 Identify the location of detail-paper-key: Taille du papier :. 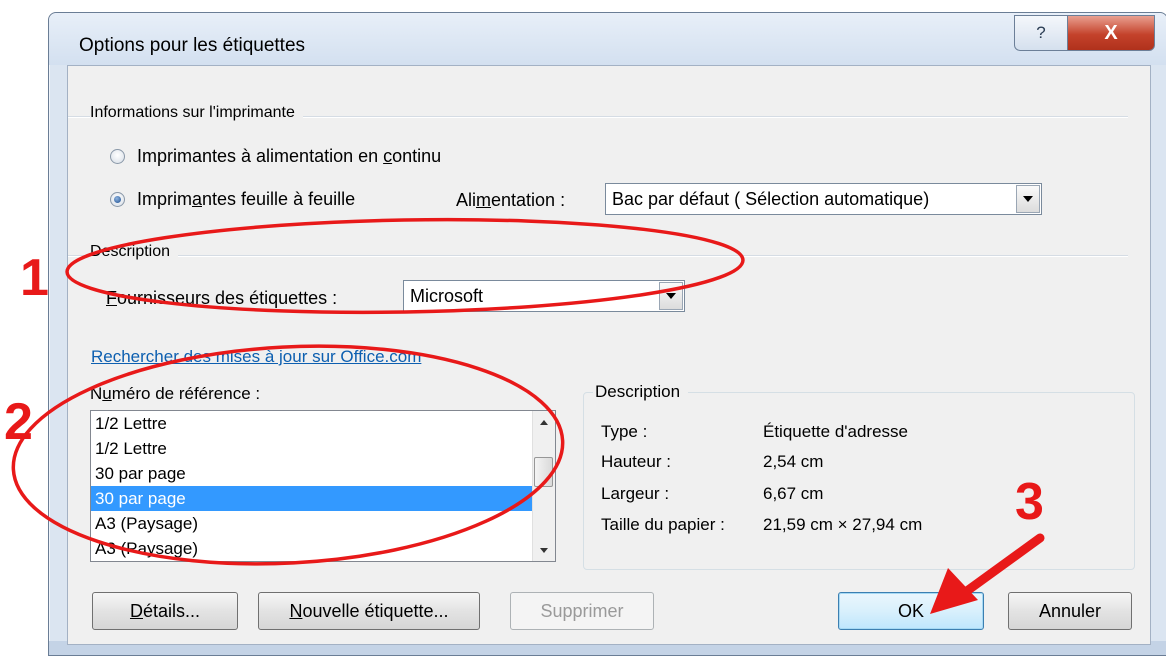
(663, 524).